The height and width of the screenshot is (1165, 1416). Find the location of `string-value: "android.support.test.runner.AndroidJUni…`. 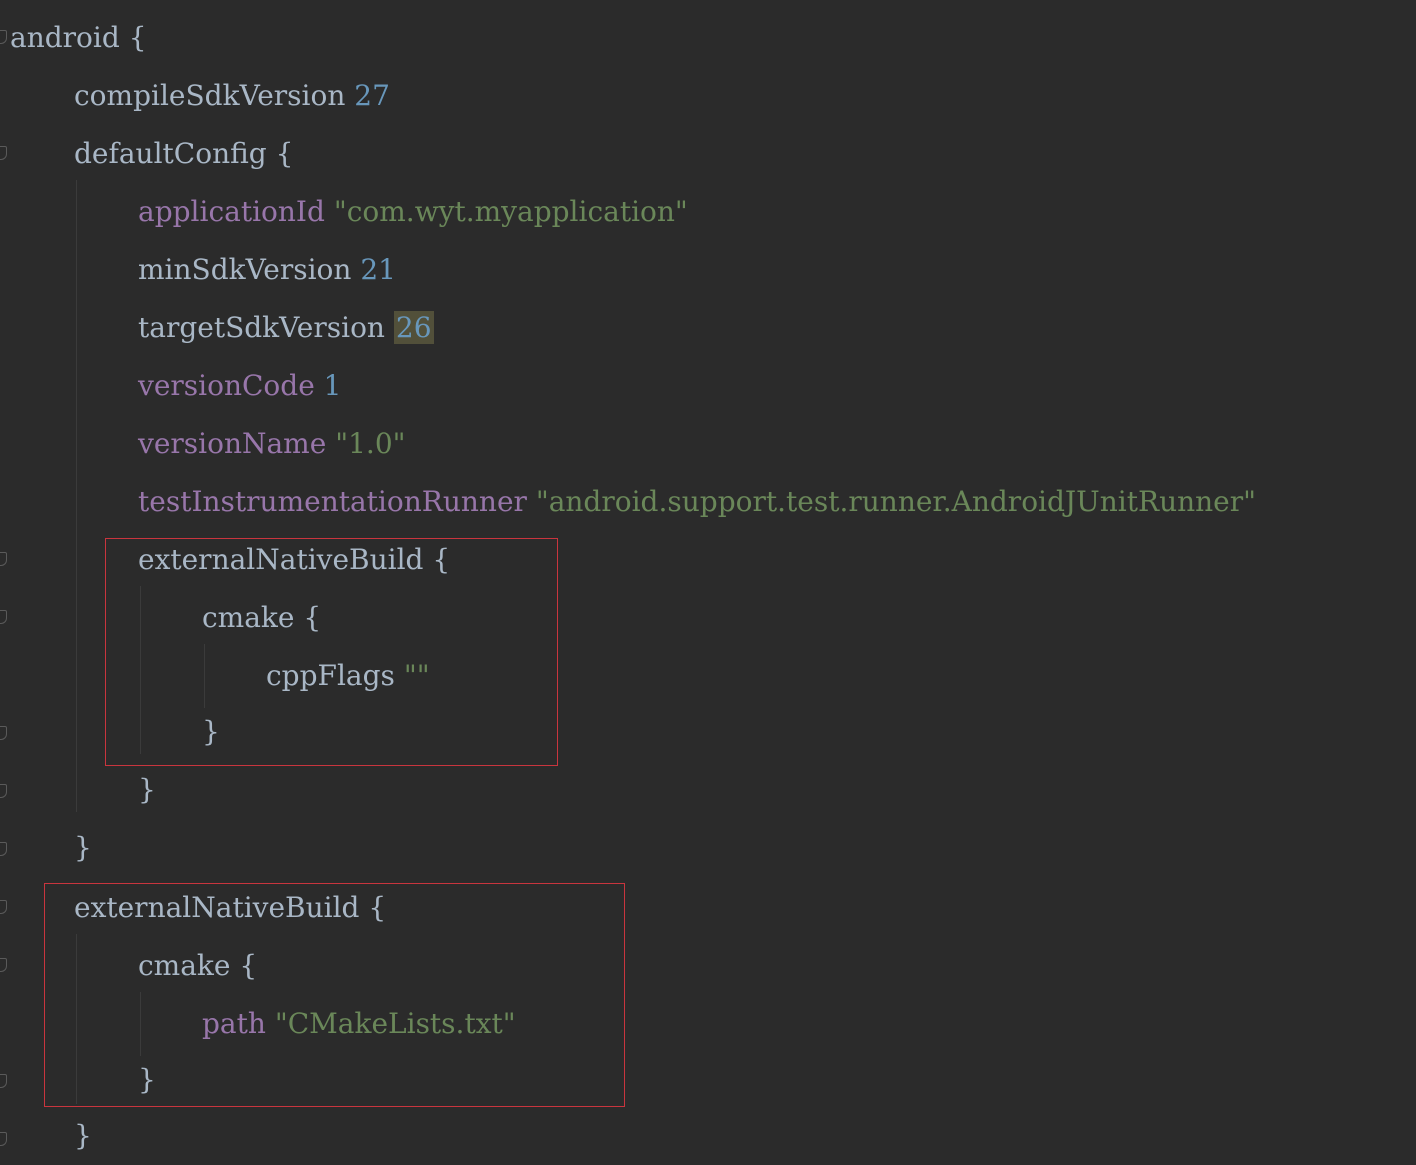

string-value: "android.support.test.runner.AndroidJUni… is located at coordinates (896, 501).